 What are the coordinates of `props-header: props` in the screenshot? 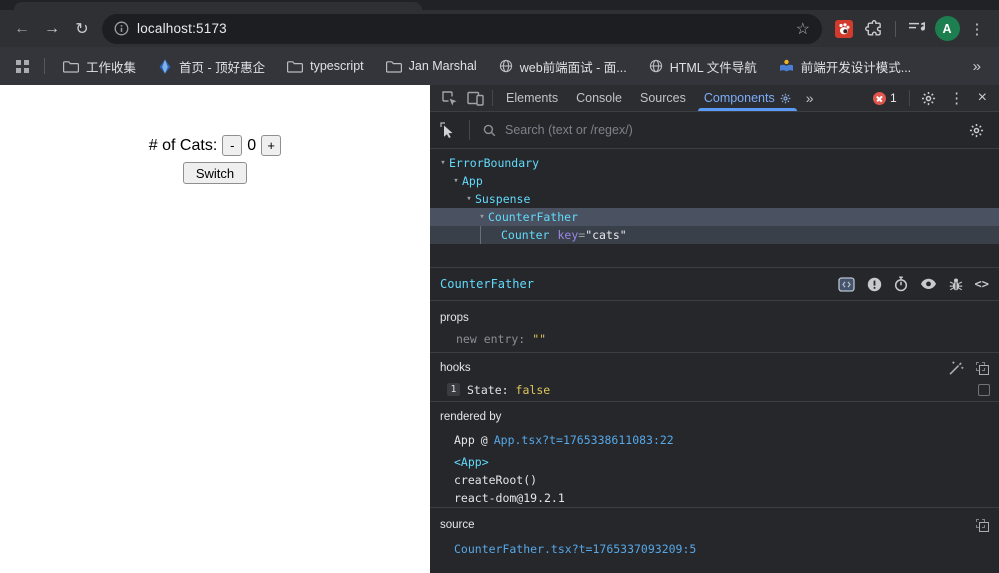 It's located at (454, 318).